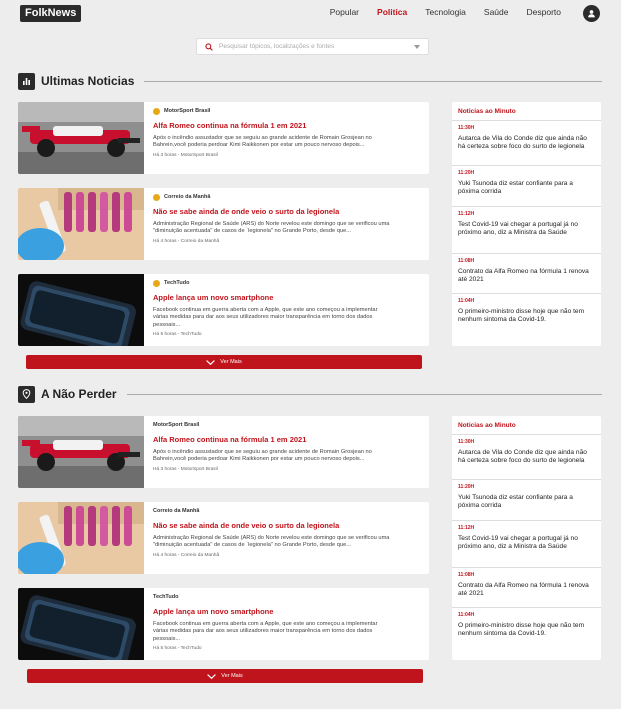 The height and width of the screenshot is (709, 621). I want to click on bar-chart-icon, so click(26, 81).